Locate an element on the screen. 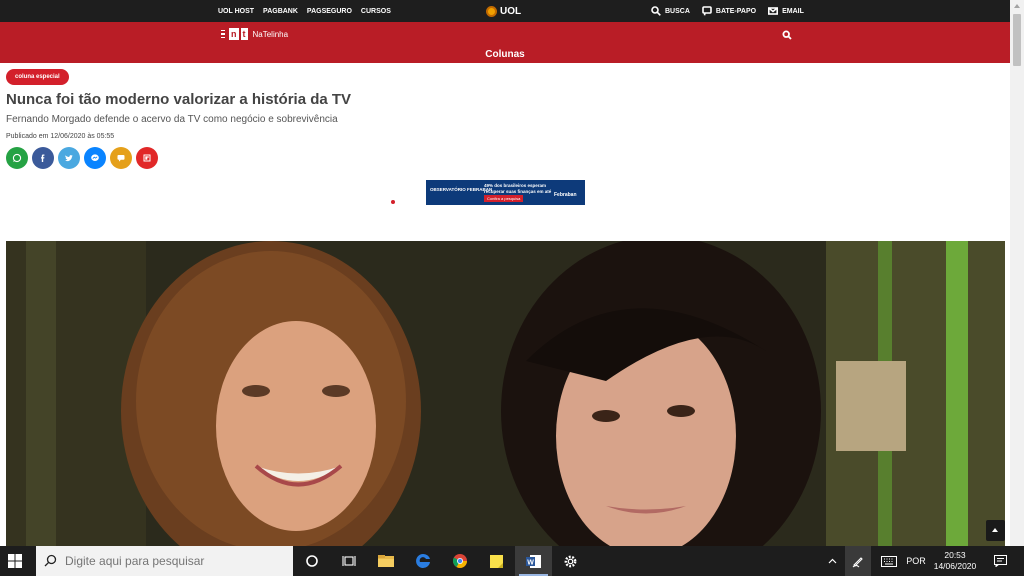 Image resolution: width=1024 pixels, height=576 pixels. pen-icon is located at coordinates (857, 562).